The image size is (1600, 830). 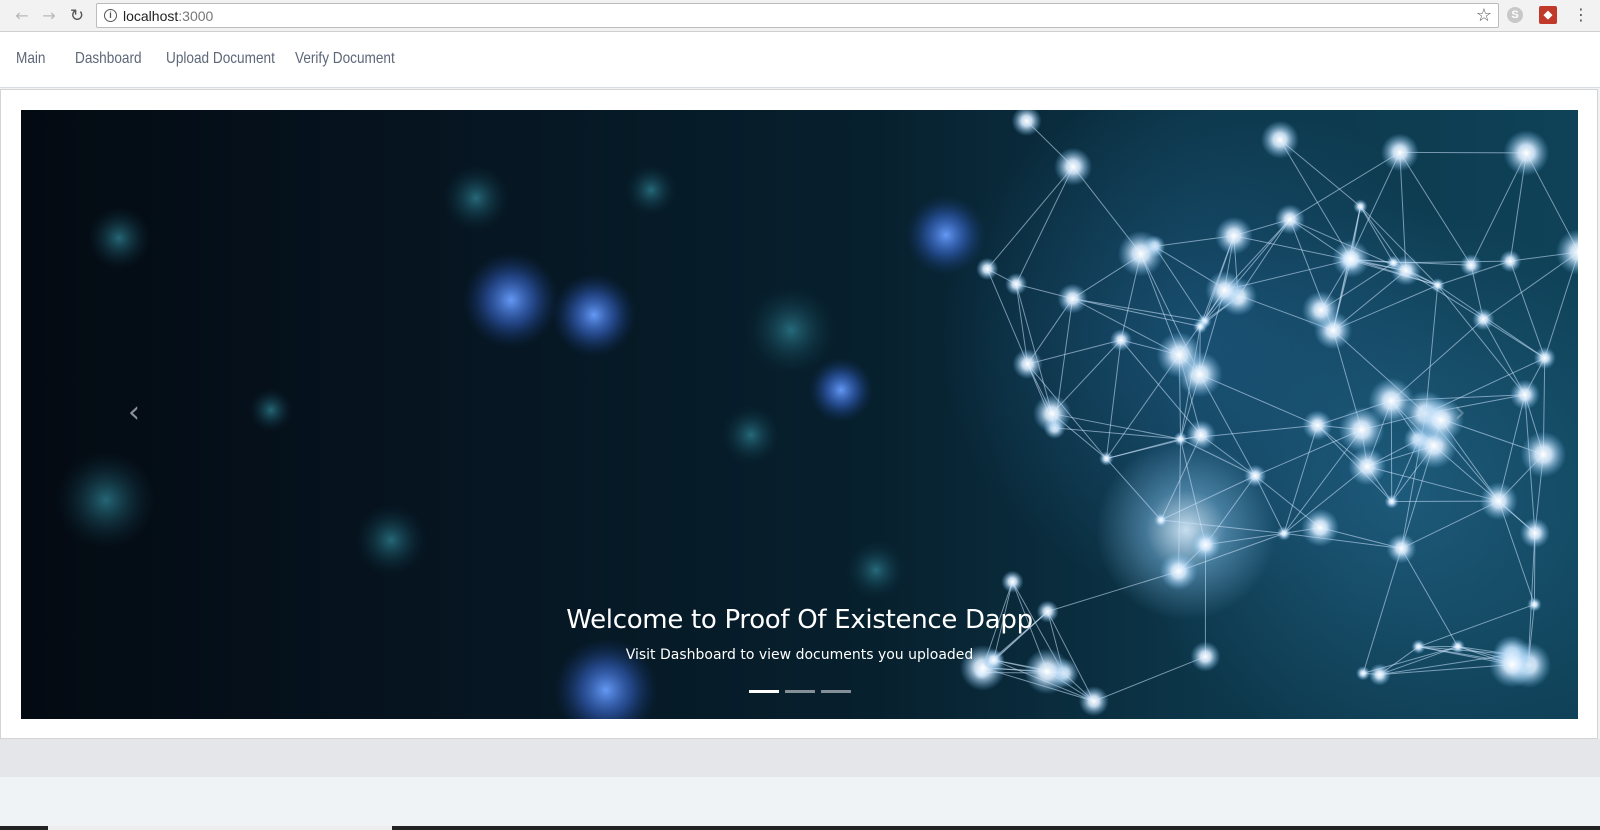 What do you see at coordinates (134, 412) in the screenshot?
I see `carousel-prev-chevron-icon: ‹` at bounding box center [134, 412].